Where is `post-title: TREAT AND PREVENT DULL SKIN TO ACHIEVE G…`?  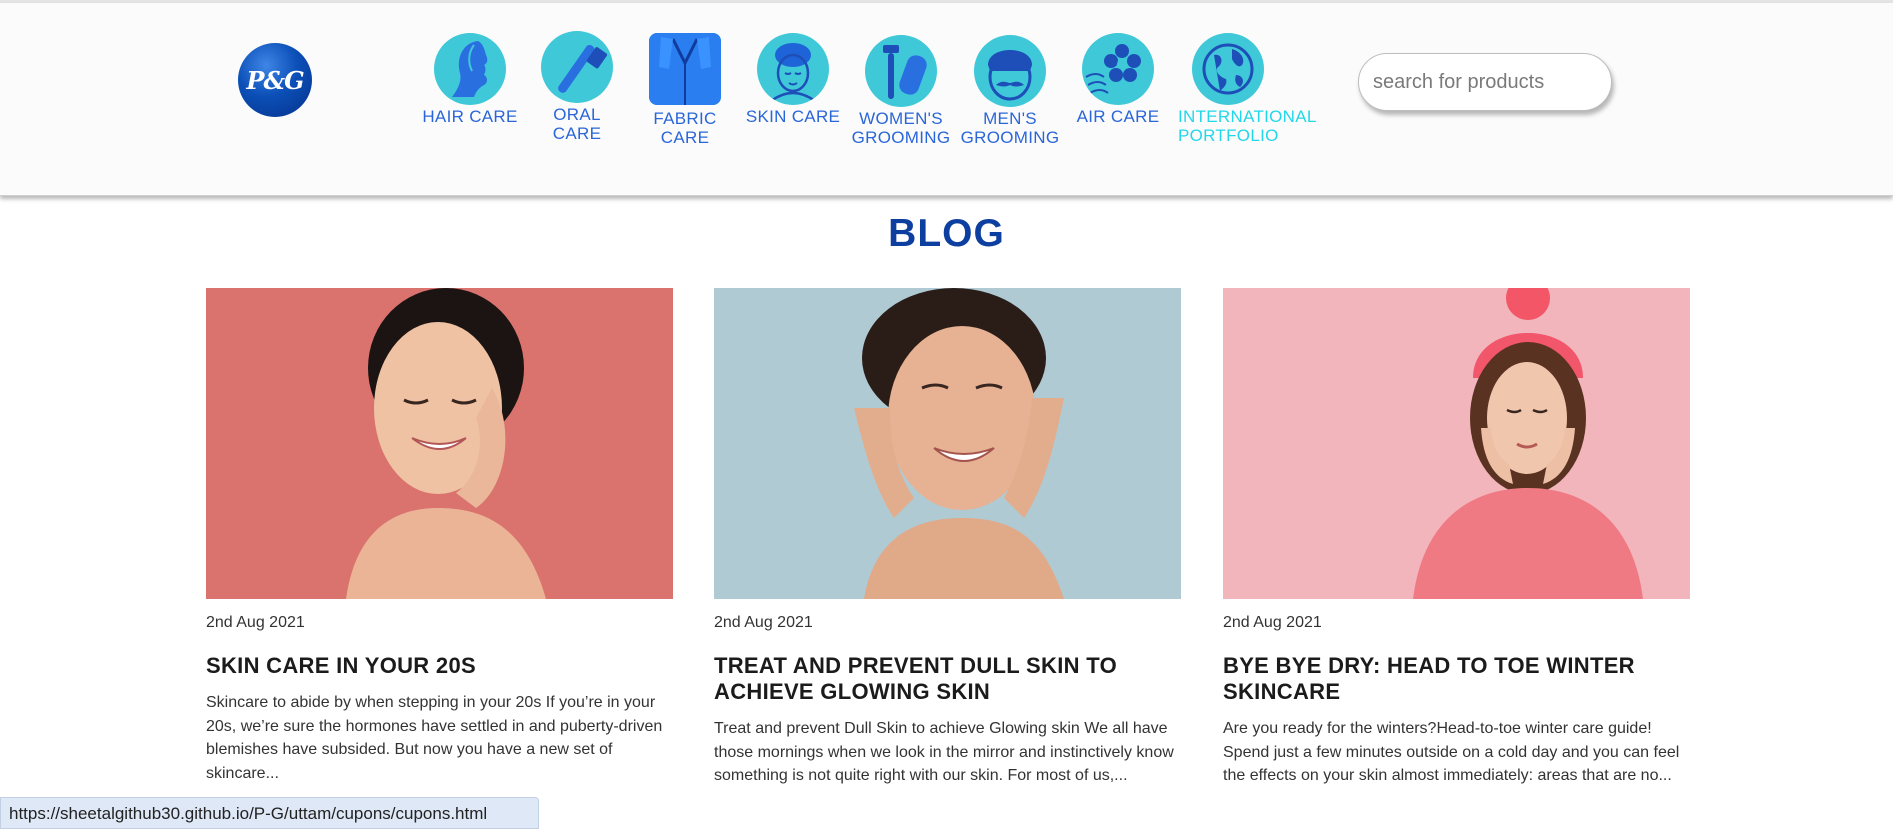
post-title: TREAT AND PREVENT DULL SKIN TO ACHIEVE G… is located at coordinates (947, 679).